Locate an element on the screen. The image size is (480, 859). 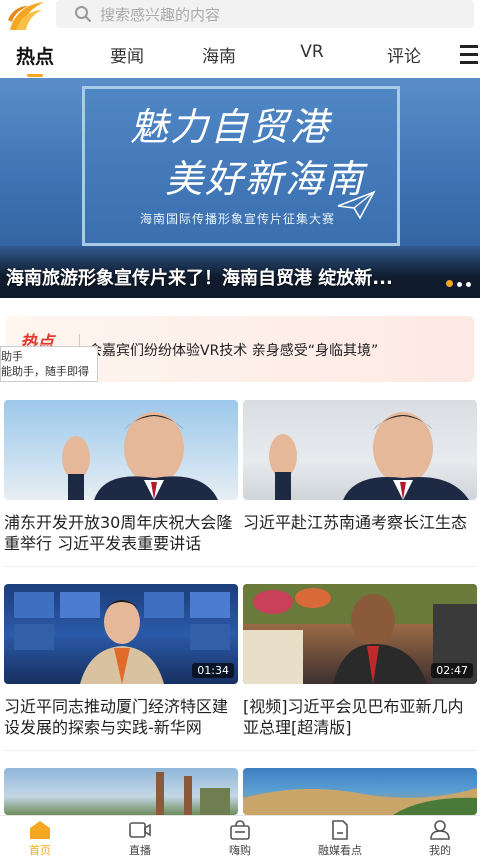
banner-subtitle: 海南国际传播形象宣传片征集大赛 is located at coordinates (238, 219).